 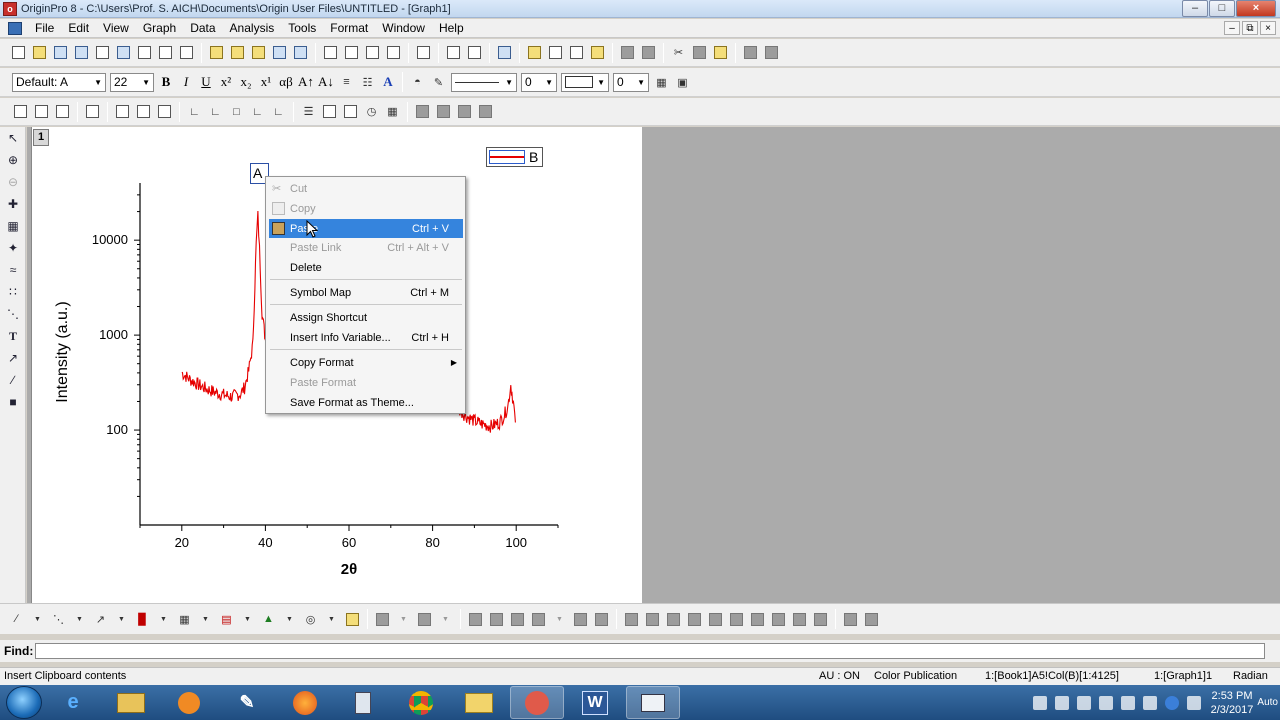 I want to click on refresh-icon, so click(x=453, y=52).